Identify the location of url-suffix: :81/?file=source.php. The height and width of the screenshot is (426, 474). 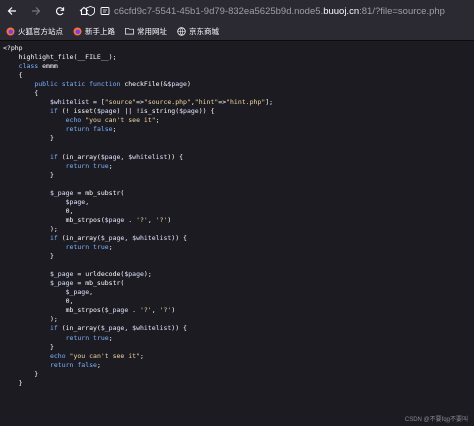
(402, 11).